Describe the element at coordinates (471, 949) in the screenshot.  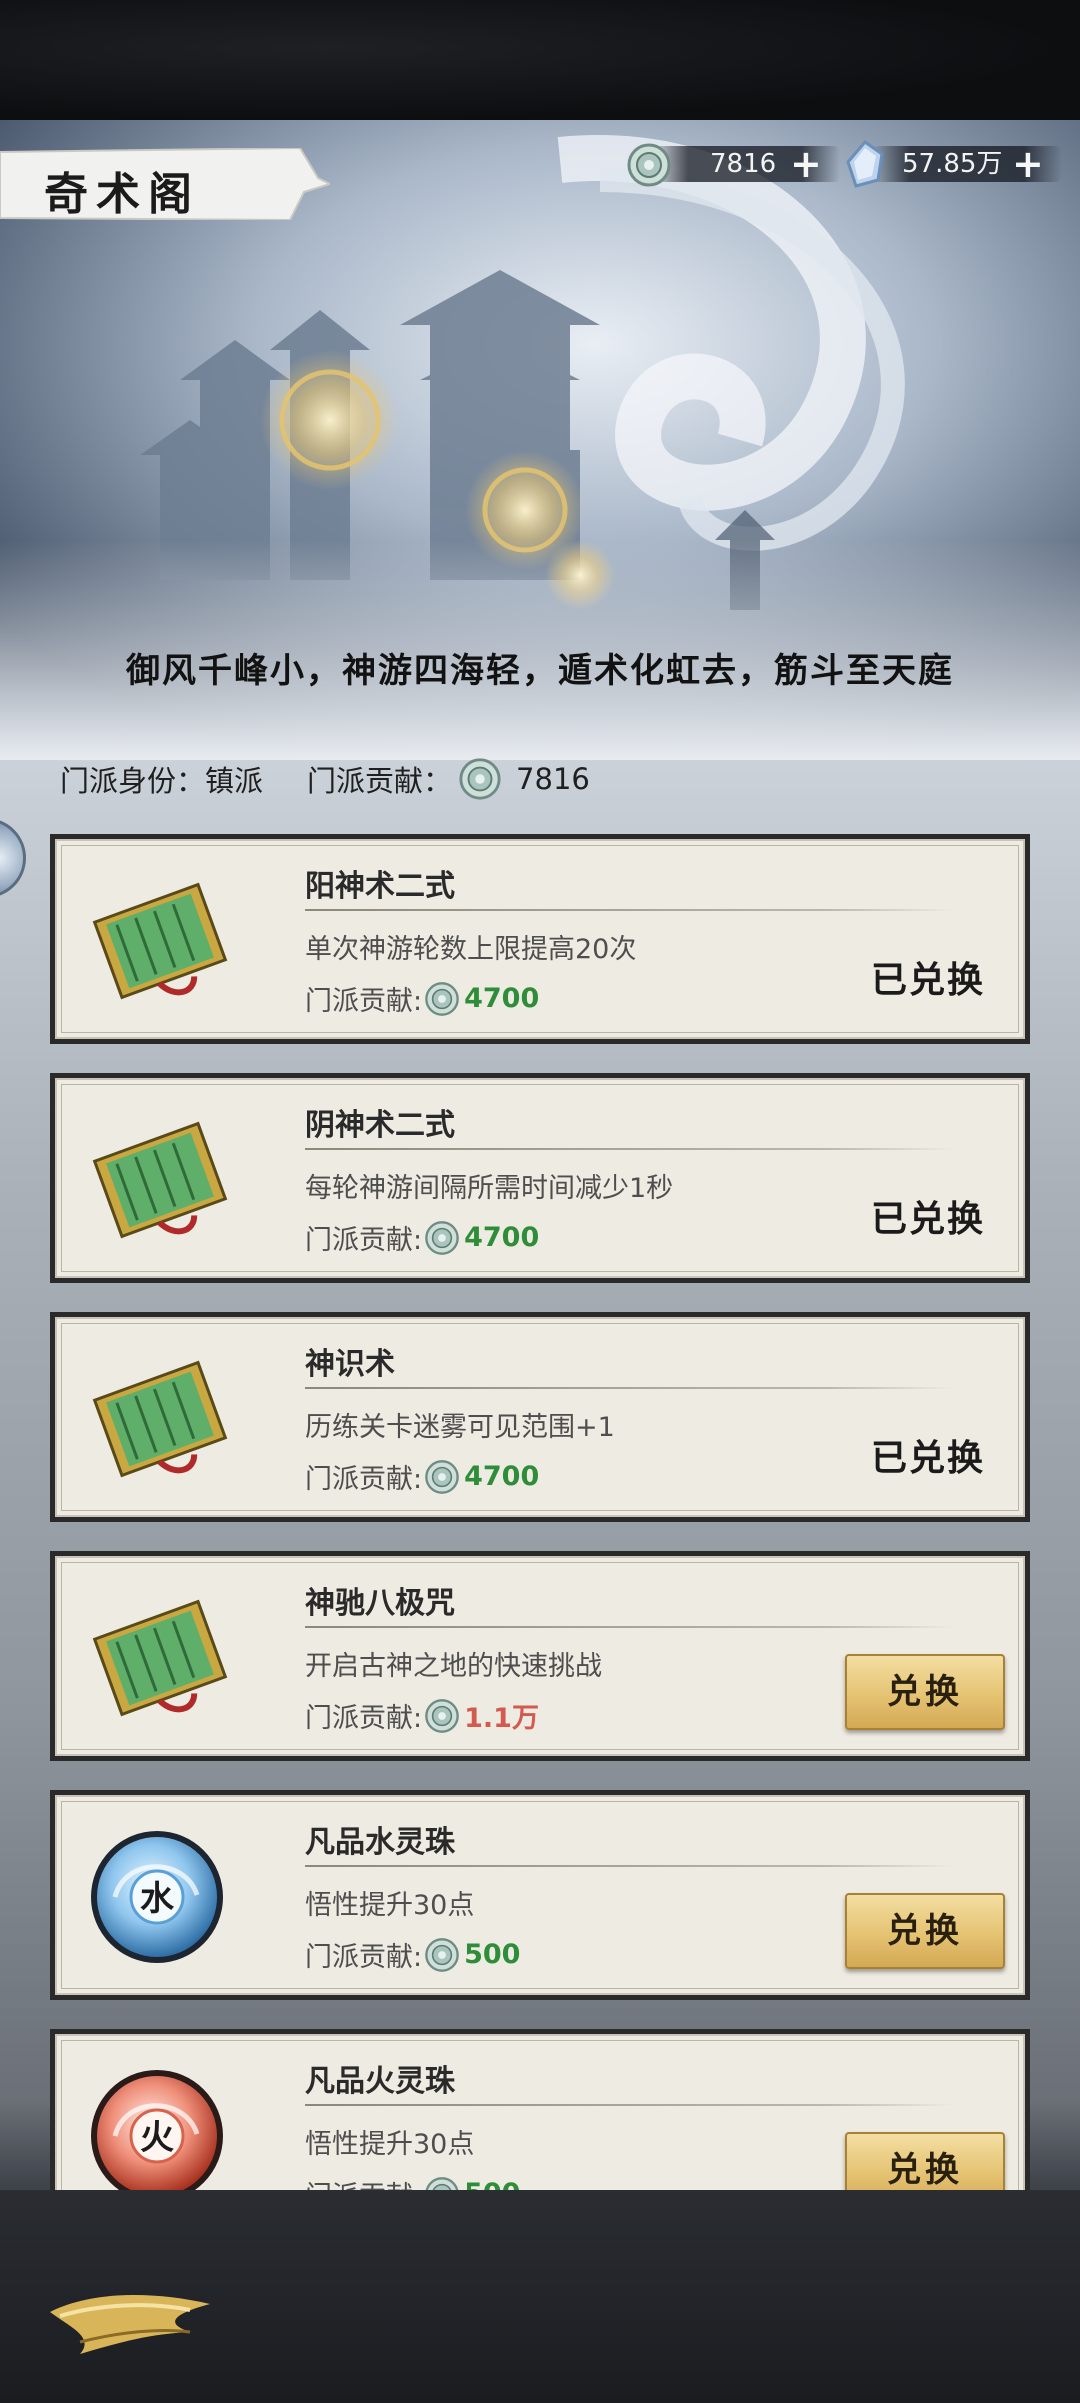
I see `item-description: 单次神游轮数上限提高20次` at that location.